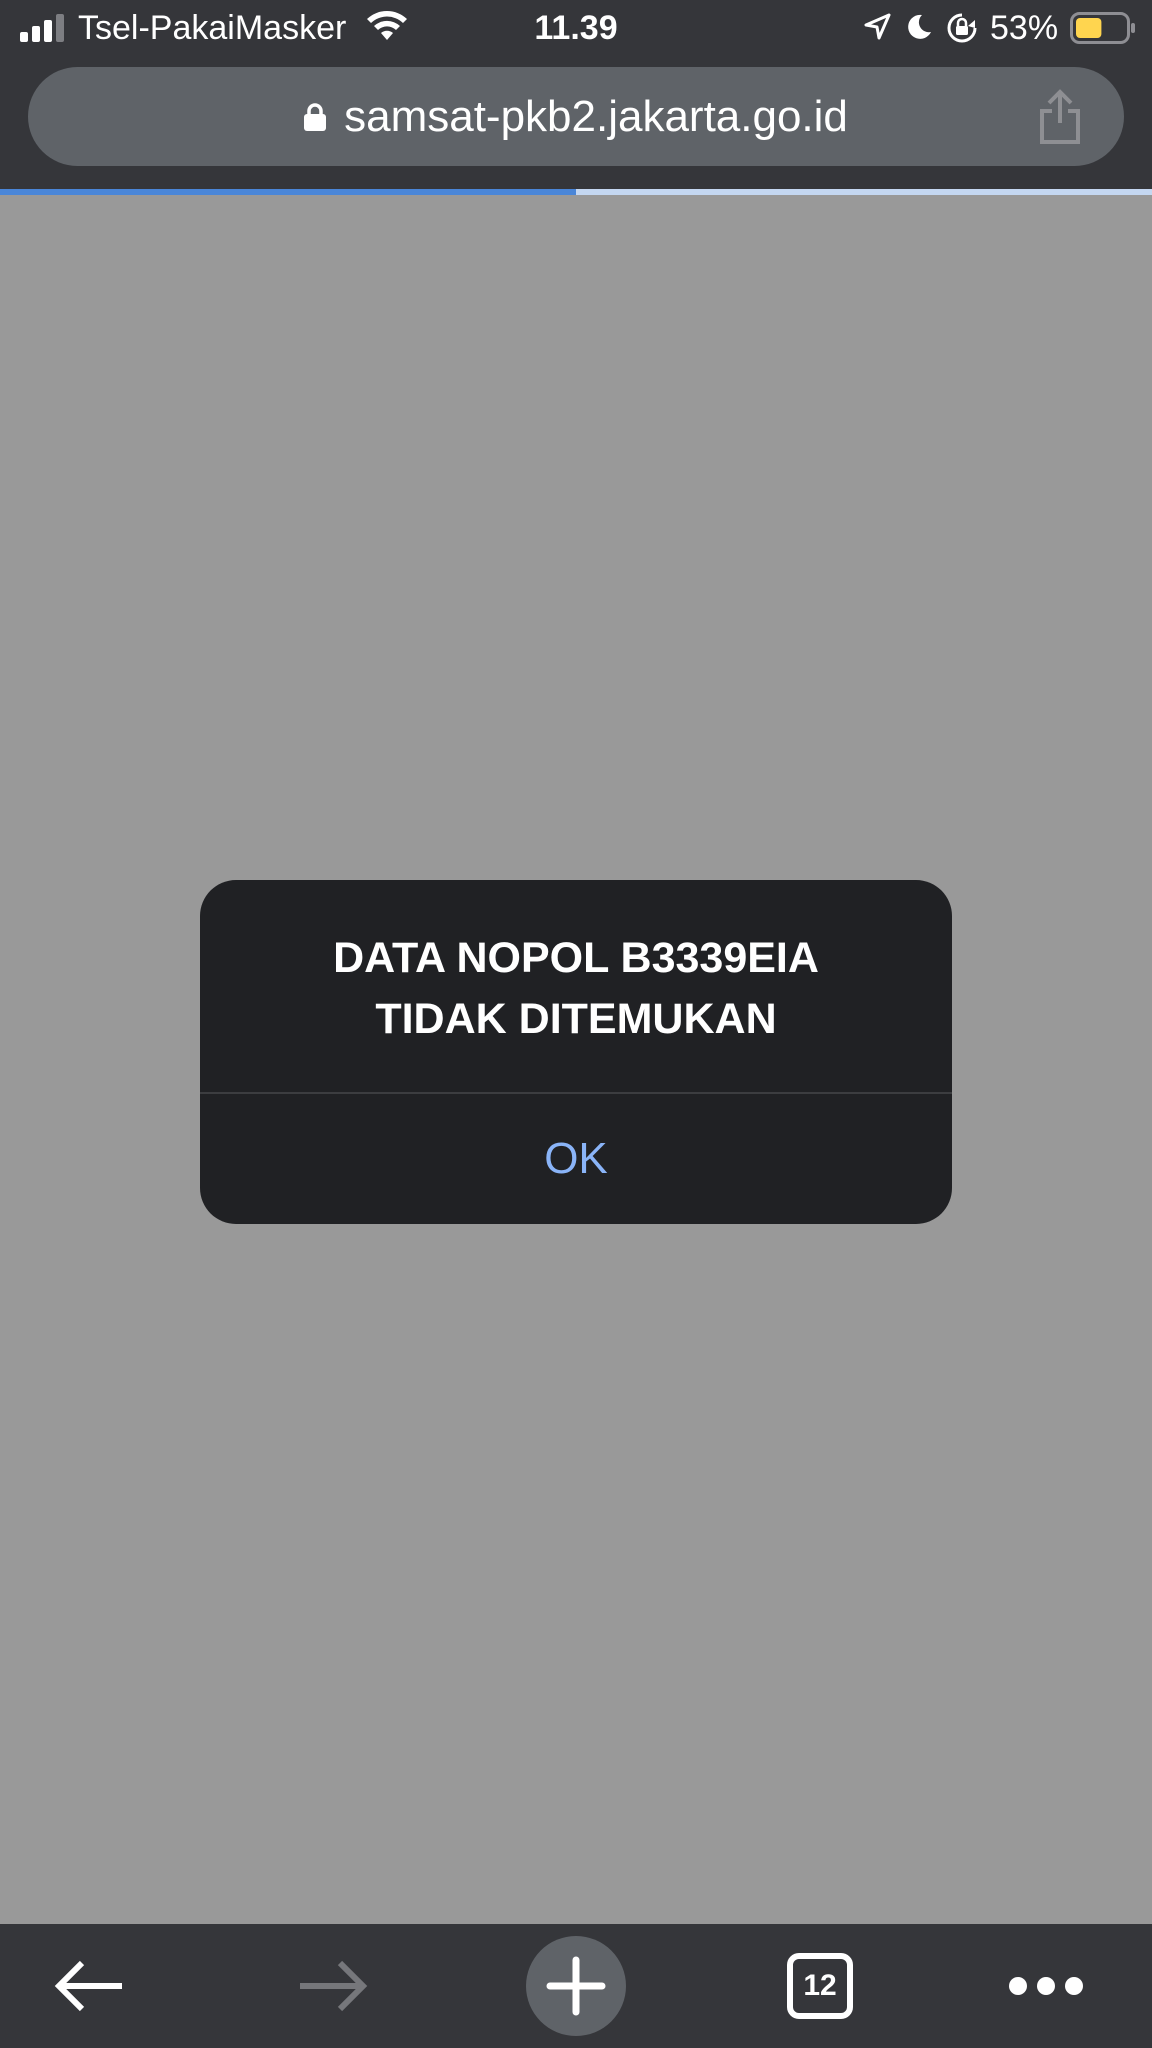 The height and width of the screenshot is (2048, 1152). I want to click on back-button, so click(90, 1986).